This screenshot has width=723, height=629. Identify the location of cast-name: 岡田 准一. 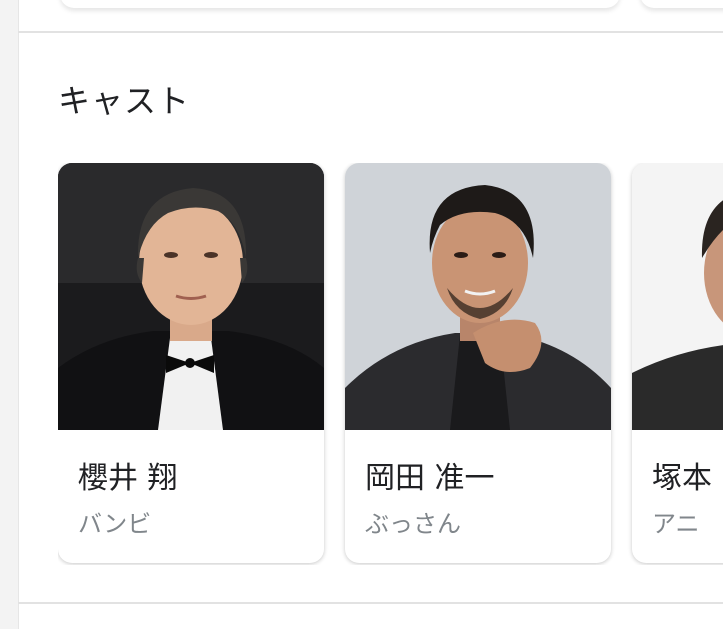
(430, 478).